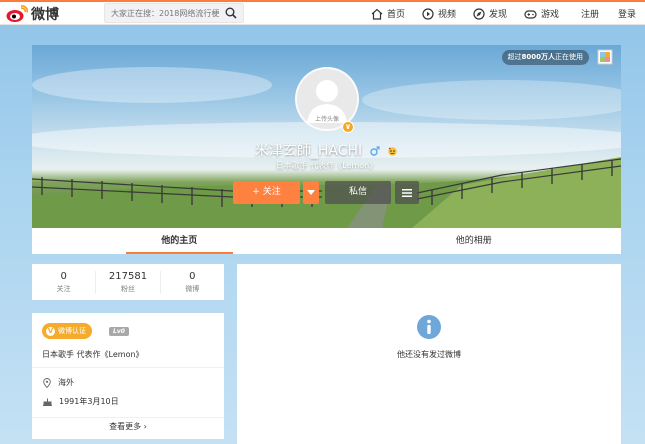 The width and height of the screenshot is (645, 444). What do you see at coordinates (63, 288) in the screenshot?
I see `following-label: 关注` at bounding box center [63, 288].